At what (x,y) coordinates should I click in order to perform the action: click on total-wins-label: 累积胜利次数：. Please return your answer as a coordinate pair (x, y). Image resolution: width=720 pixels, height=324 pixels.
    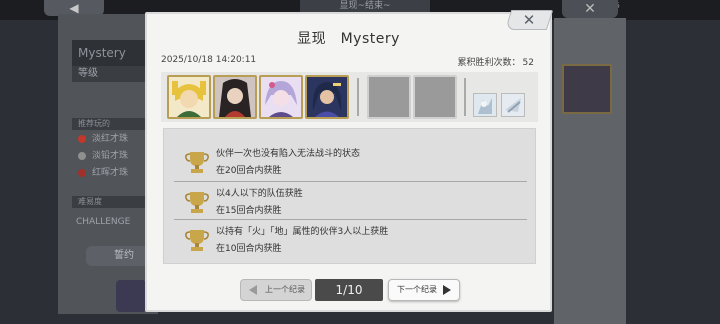
    Looking at the image, I should click on (489, 63).